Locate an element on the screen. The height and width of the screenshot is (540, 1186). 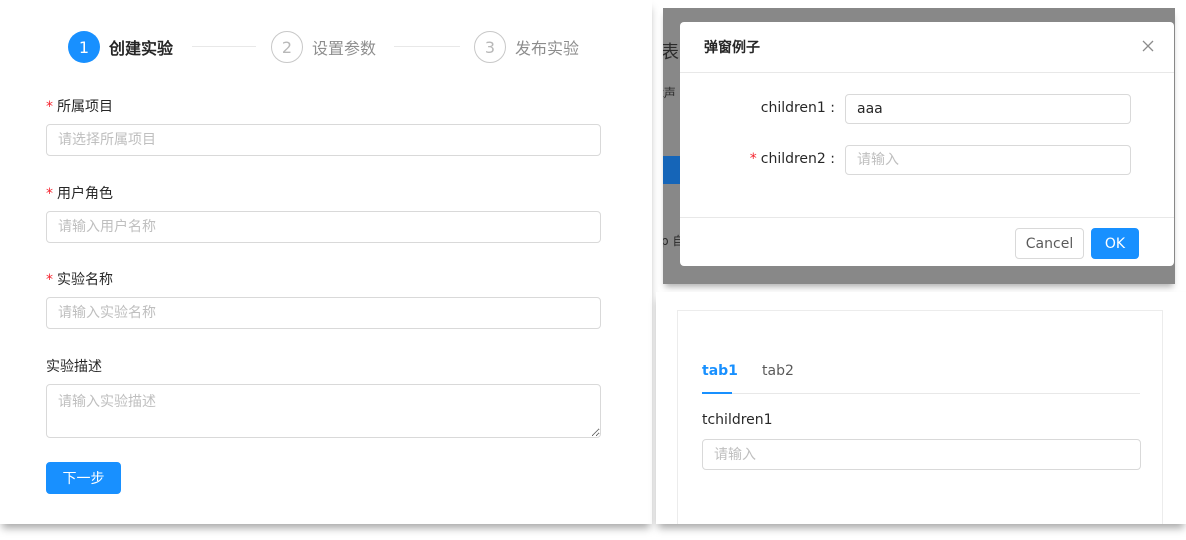
background-title-fragment: 表 is located at coordinates (671, 52).